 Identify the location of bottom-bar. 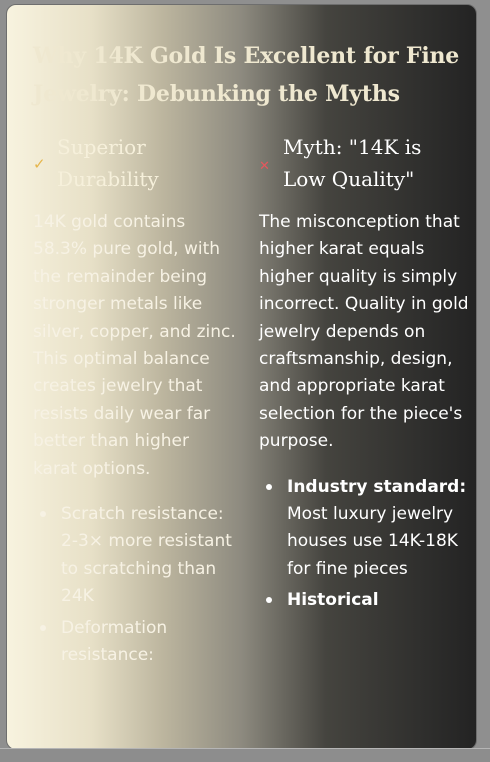
(245, 755).